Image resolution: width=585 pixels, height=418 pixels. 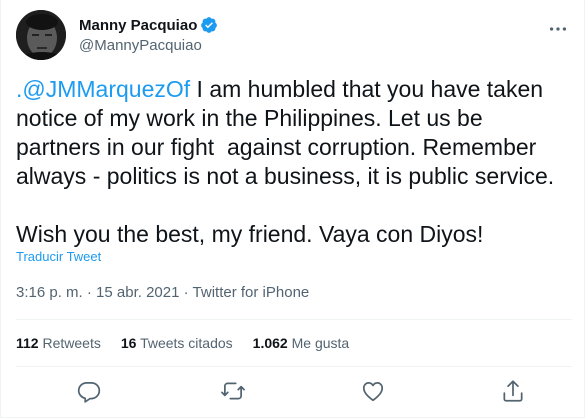 I want to click on avatar-image, so click(x=41, y=35).